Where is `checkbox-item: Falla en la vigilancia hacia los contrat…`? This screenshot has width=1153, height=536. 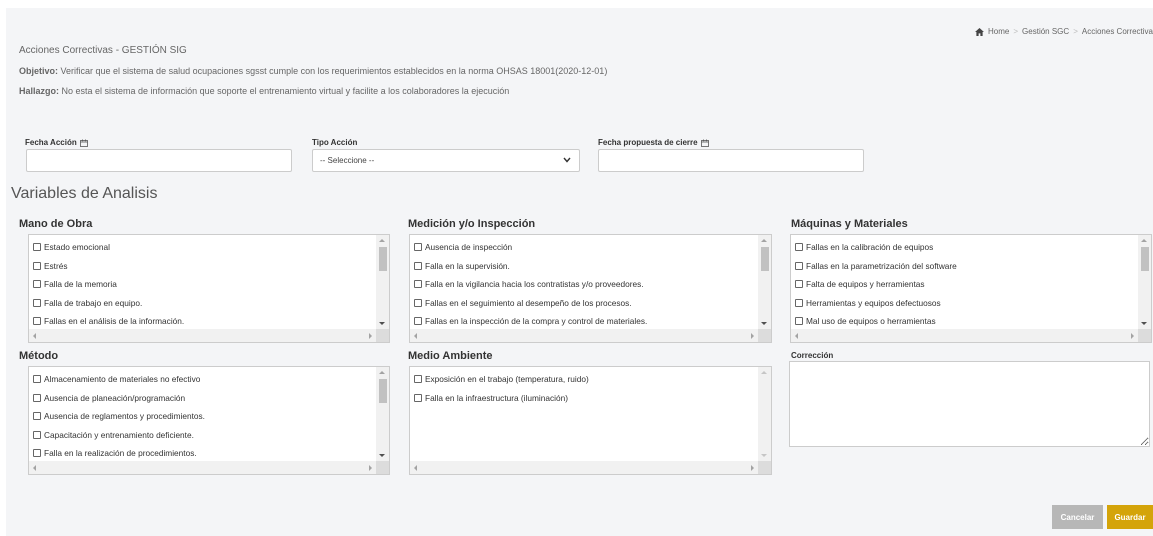
checkbox-item: Falla en la vigilancia hacia los contrat… is located at coordinates (584, 284).